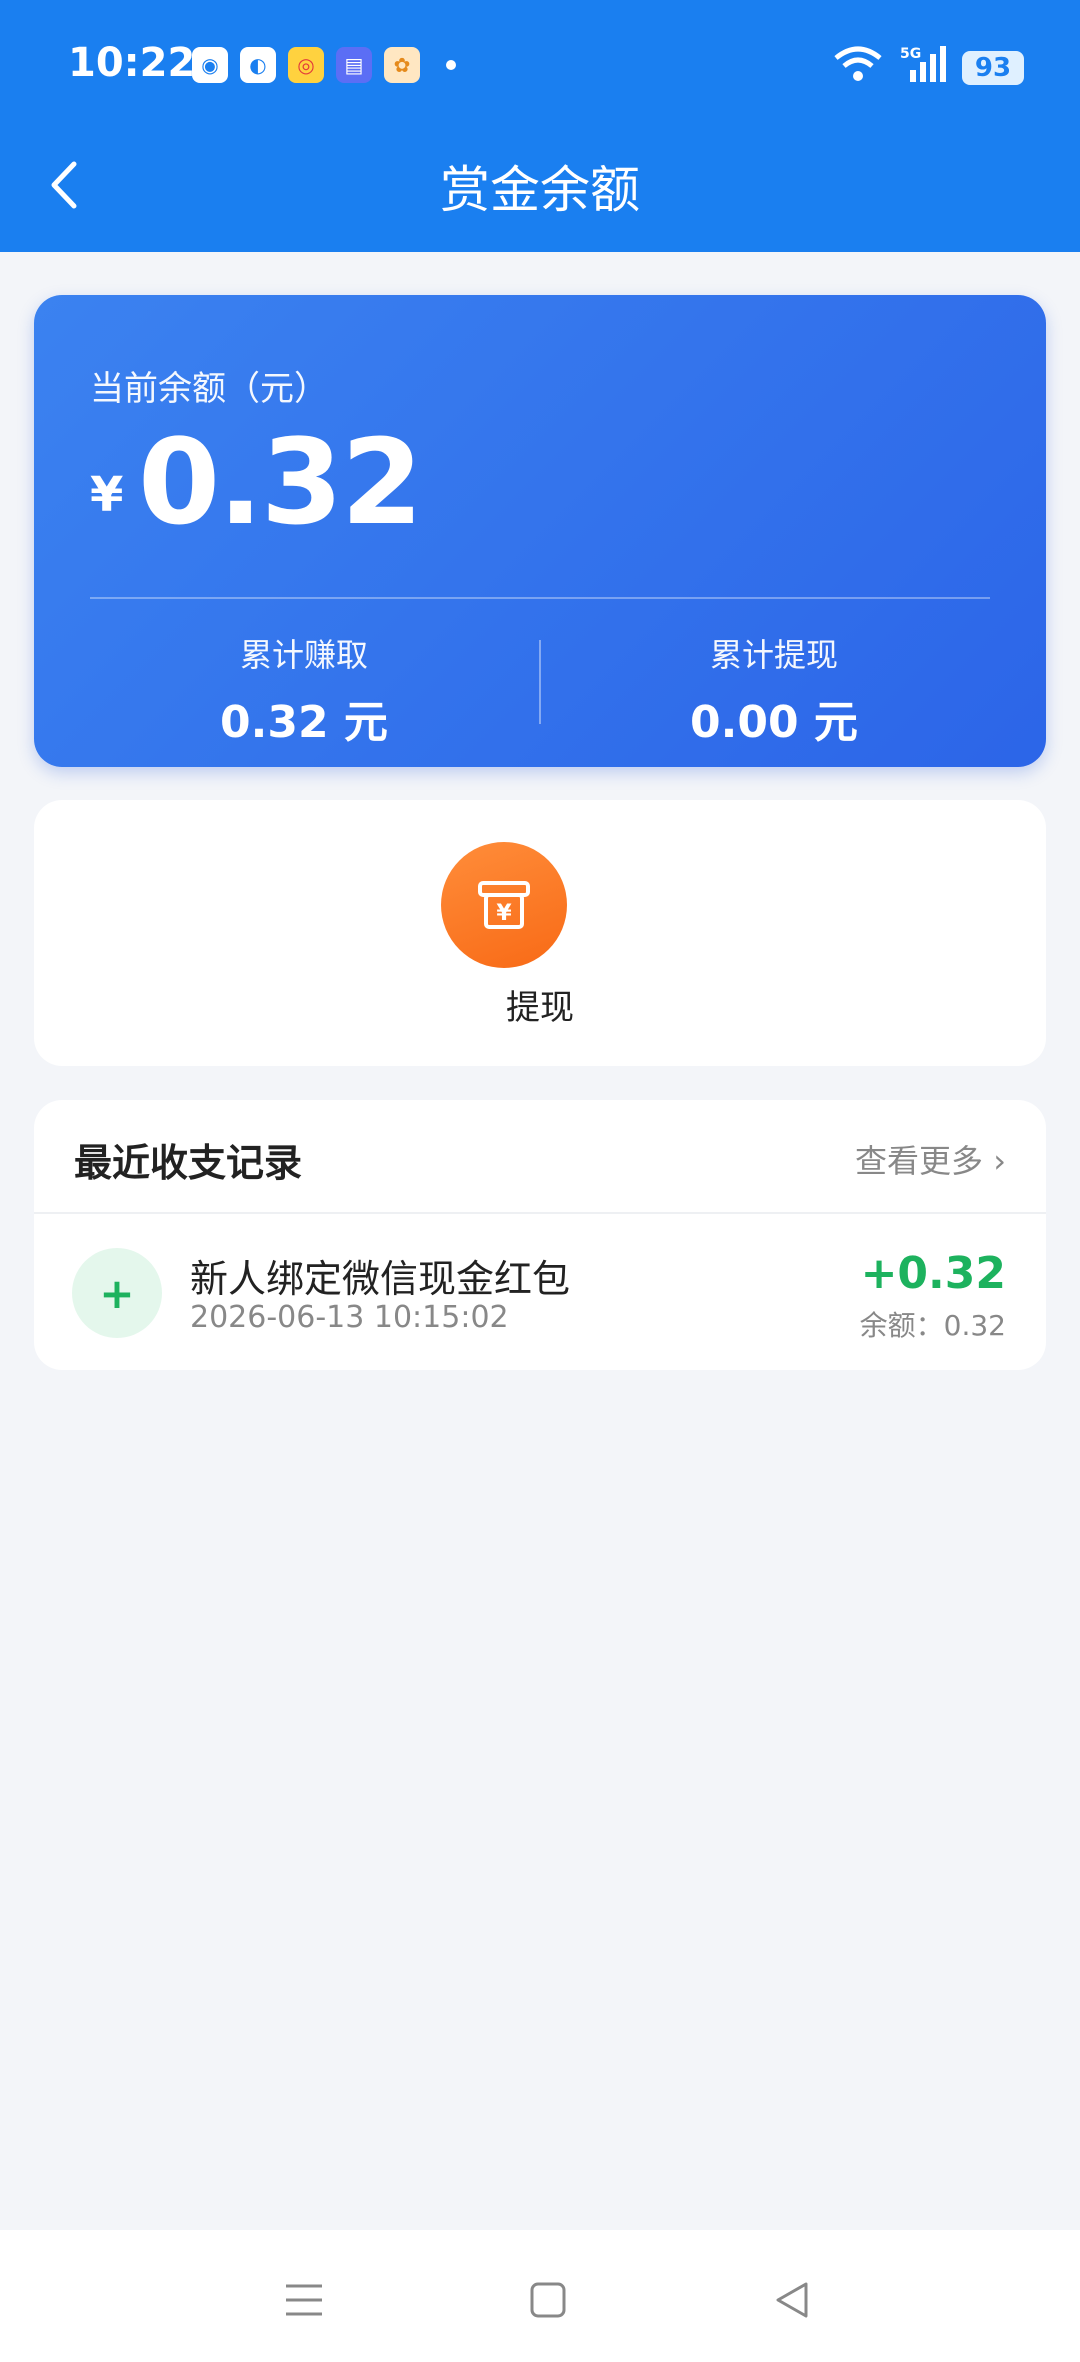  Describe the element at coordinates (932, 1325) in the screenshot. I see `record-balance: 余额：0.32` at that location.